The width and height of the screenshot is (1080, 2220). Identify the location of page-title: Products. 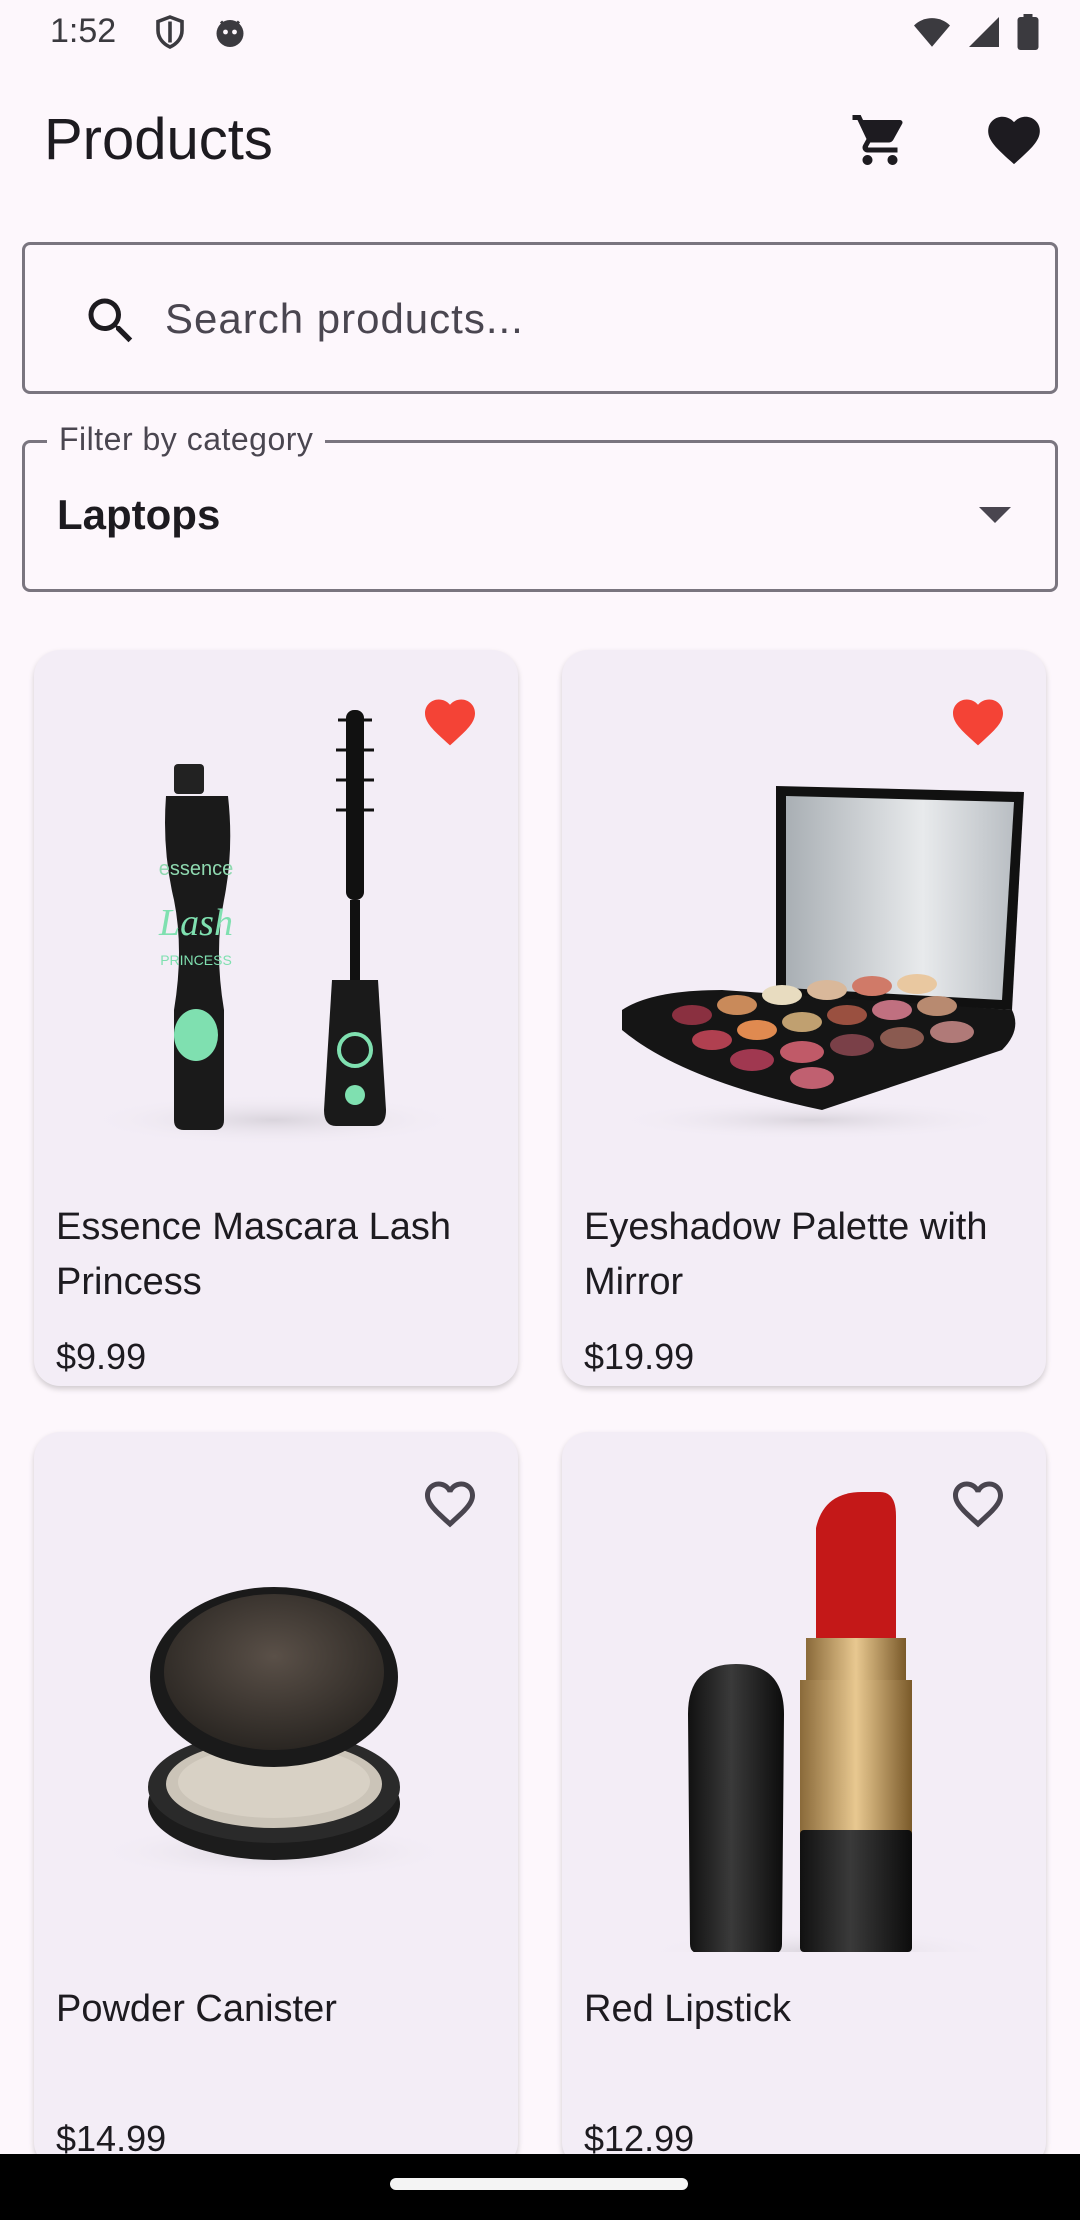
(158, 139).